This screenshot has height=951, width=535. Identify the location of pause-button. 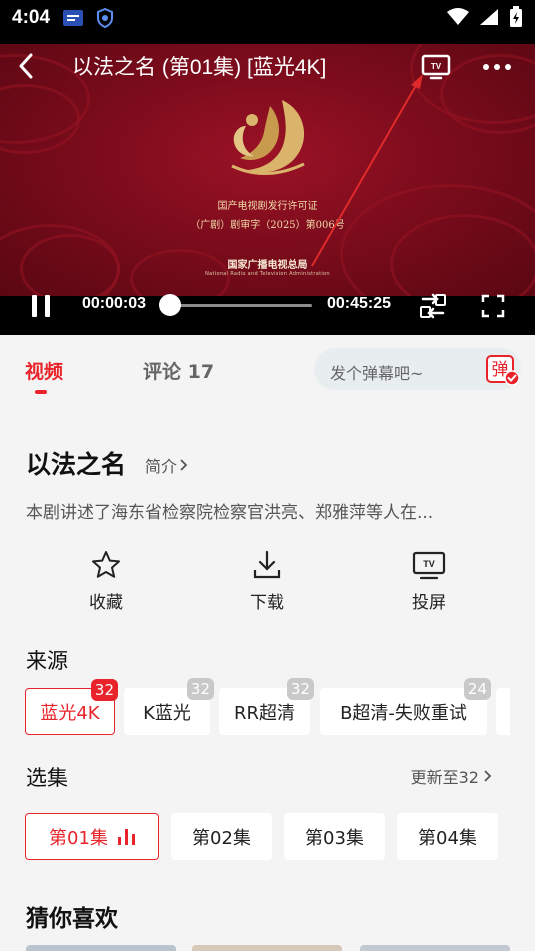
(41, 306).